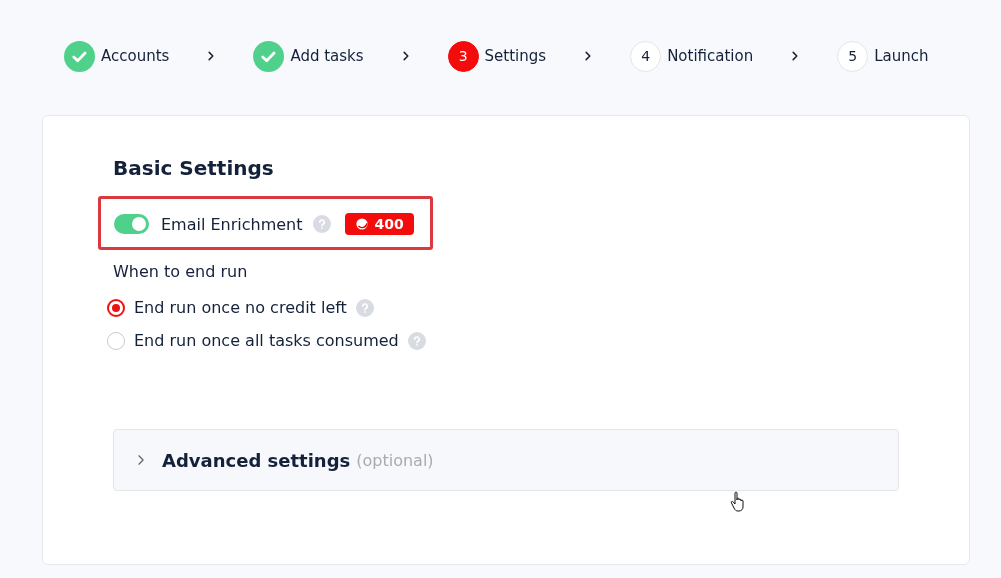  I want to click on step-label: Add tasks, so click(327, 56).